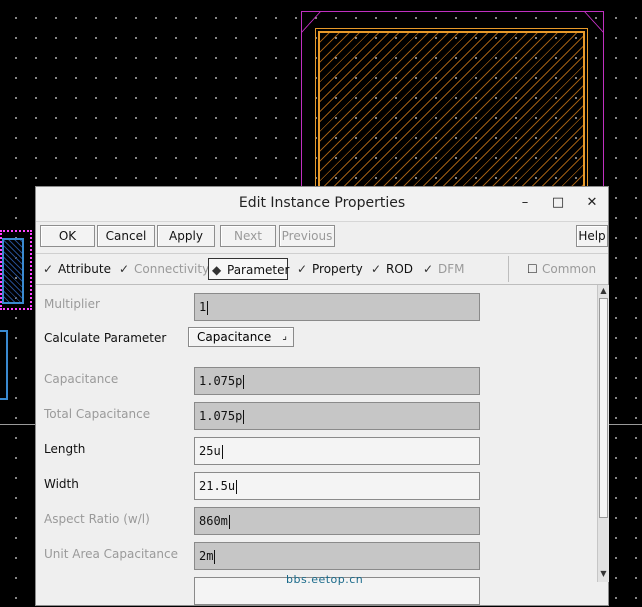 The height and width of the screenshot is (607, 642). I want to click on diamond-icon: ◆, so click(217, 270).